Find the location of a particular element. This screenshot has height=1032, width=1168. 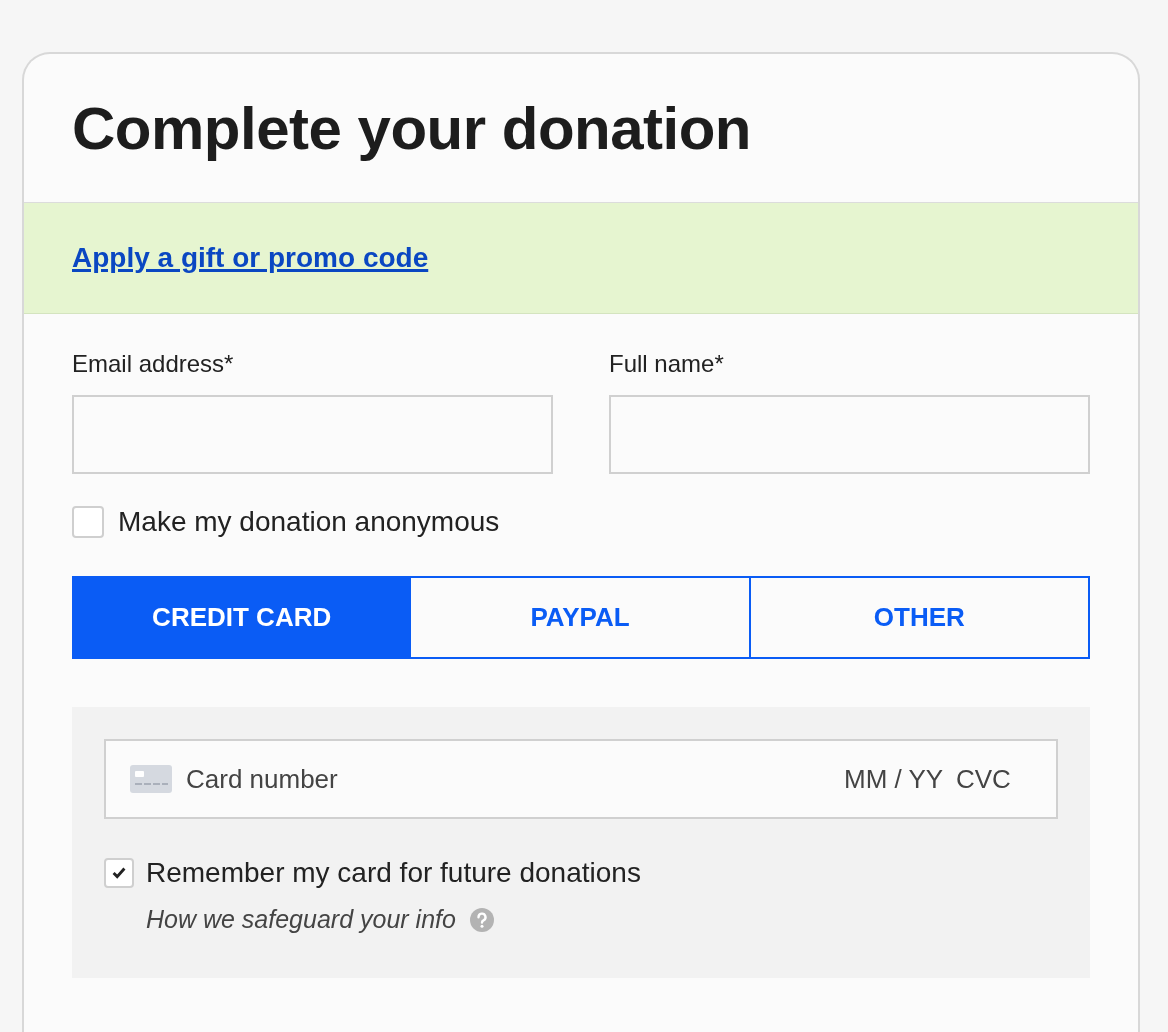

cvc-field: CVC is located at coordinates (986, 779).